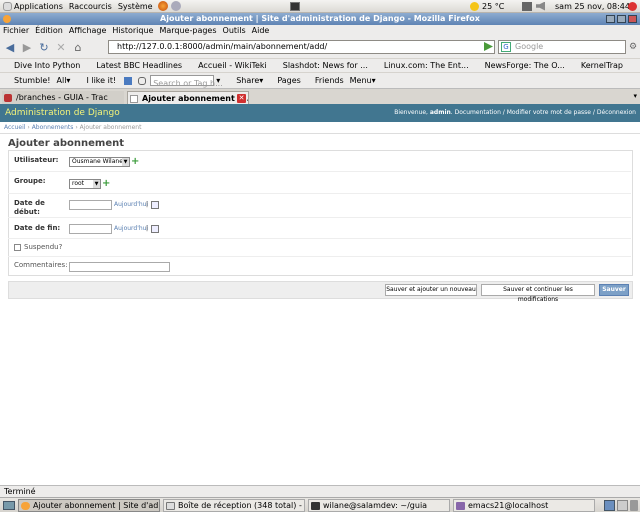 The width and height of the screenshot is (640, 512). What do you see at coordinates (16, 31) in the screenshot?
I see `menu-fichier: Fichier` at bounding box center [16, 31].